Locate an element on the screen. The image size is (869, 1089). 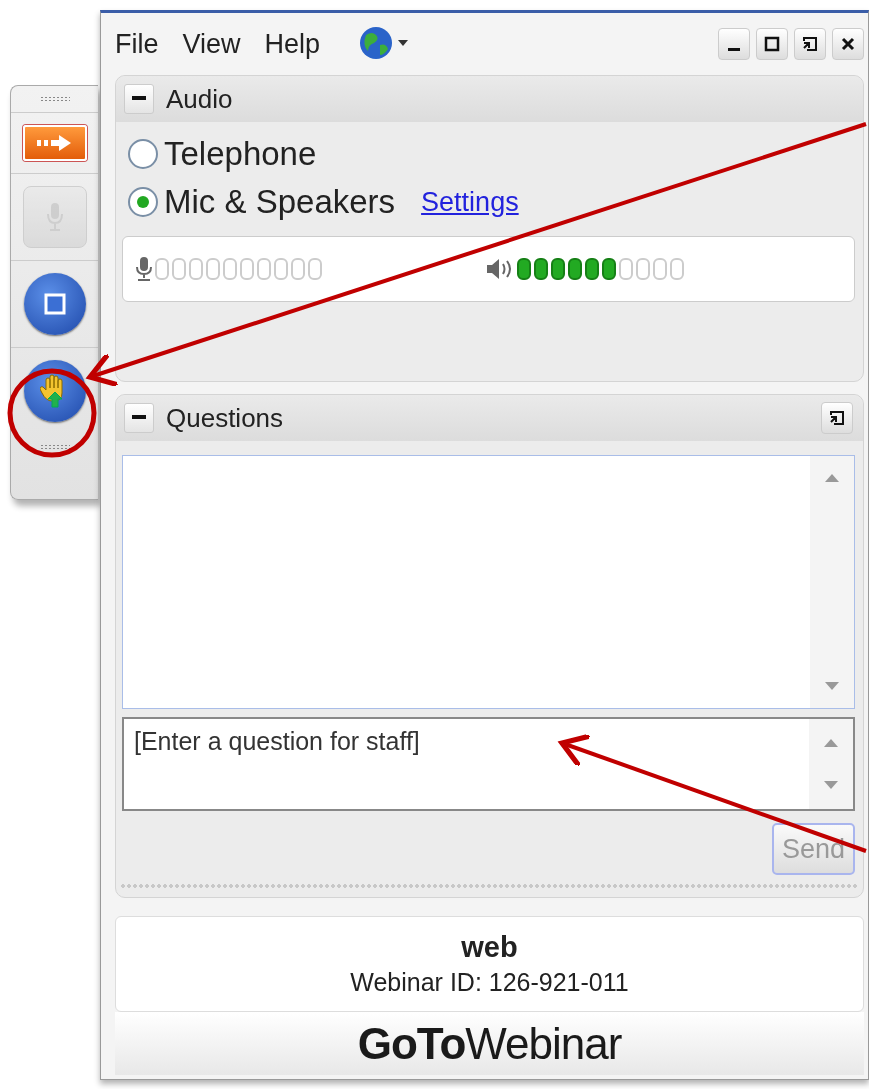
close-icon is located at coordinates (848, 44).